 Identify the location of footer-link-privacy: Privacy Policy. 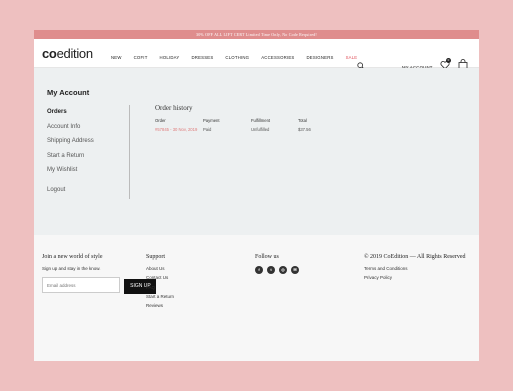
(415, 277).